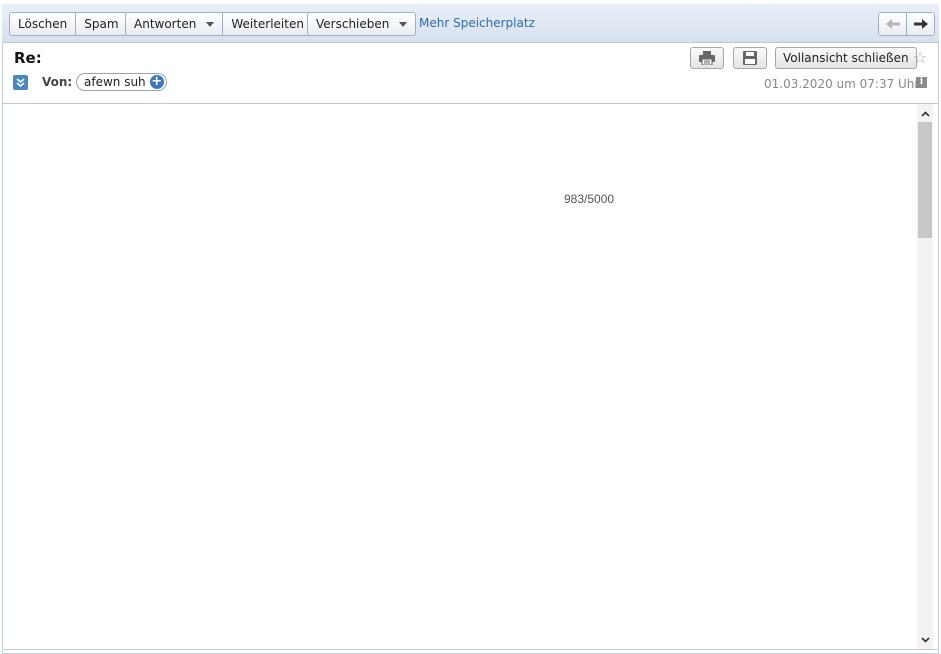 This screenshot has height=654, width=941. I want to click on printer-icon, so click(707, 58).